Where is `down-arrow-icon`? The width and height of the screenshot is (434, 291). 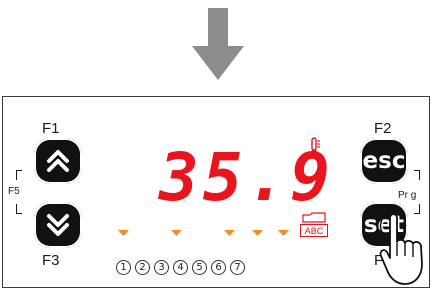
down-arrow-icon is located at coordinates (218, 44).